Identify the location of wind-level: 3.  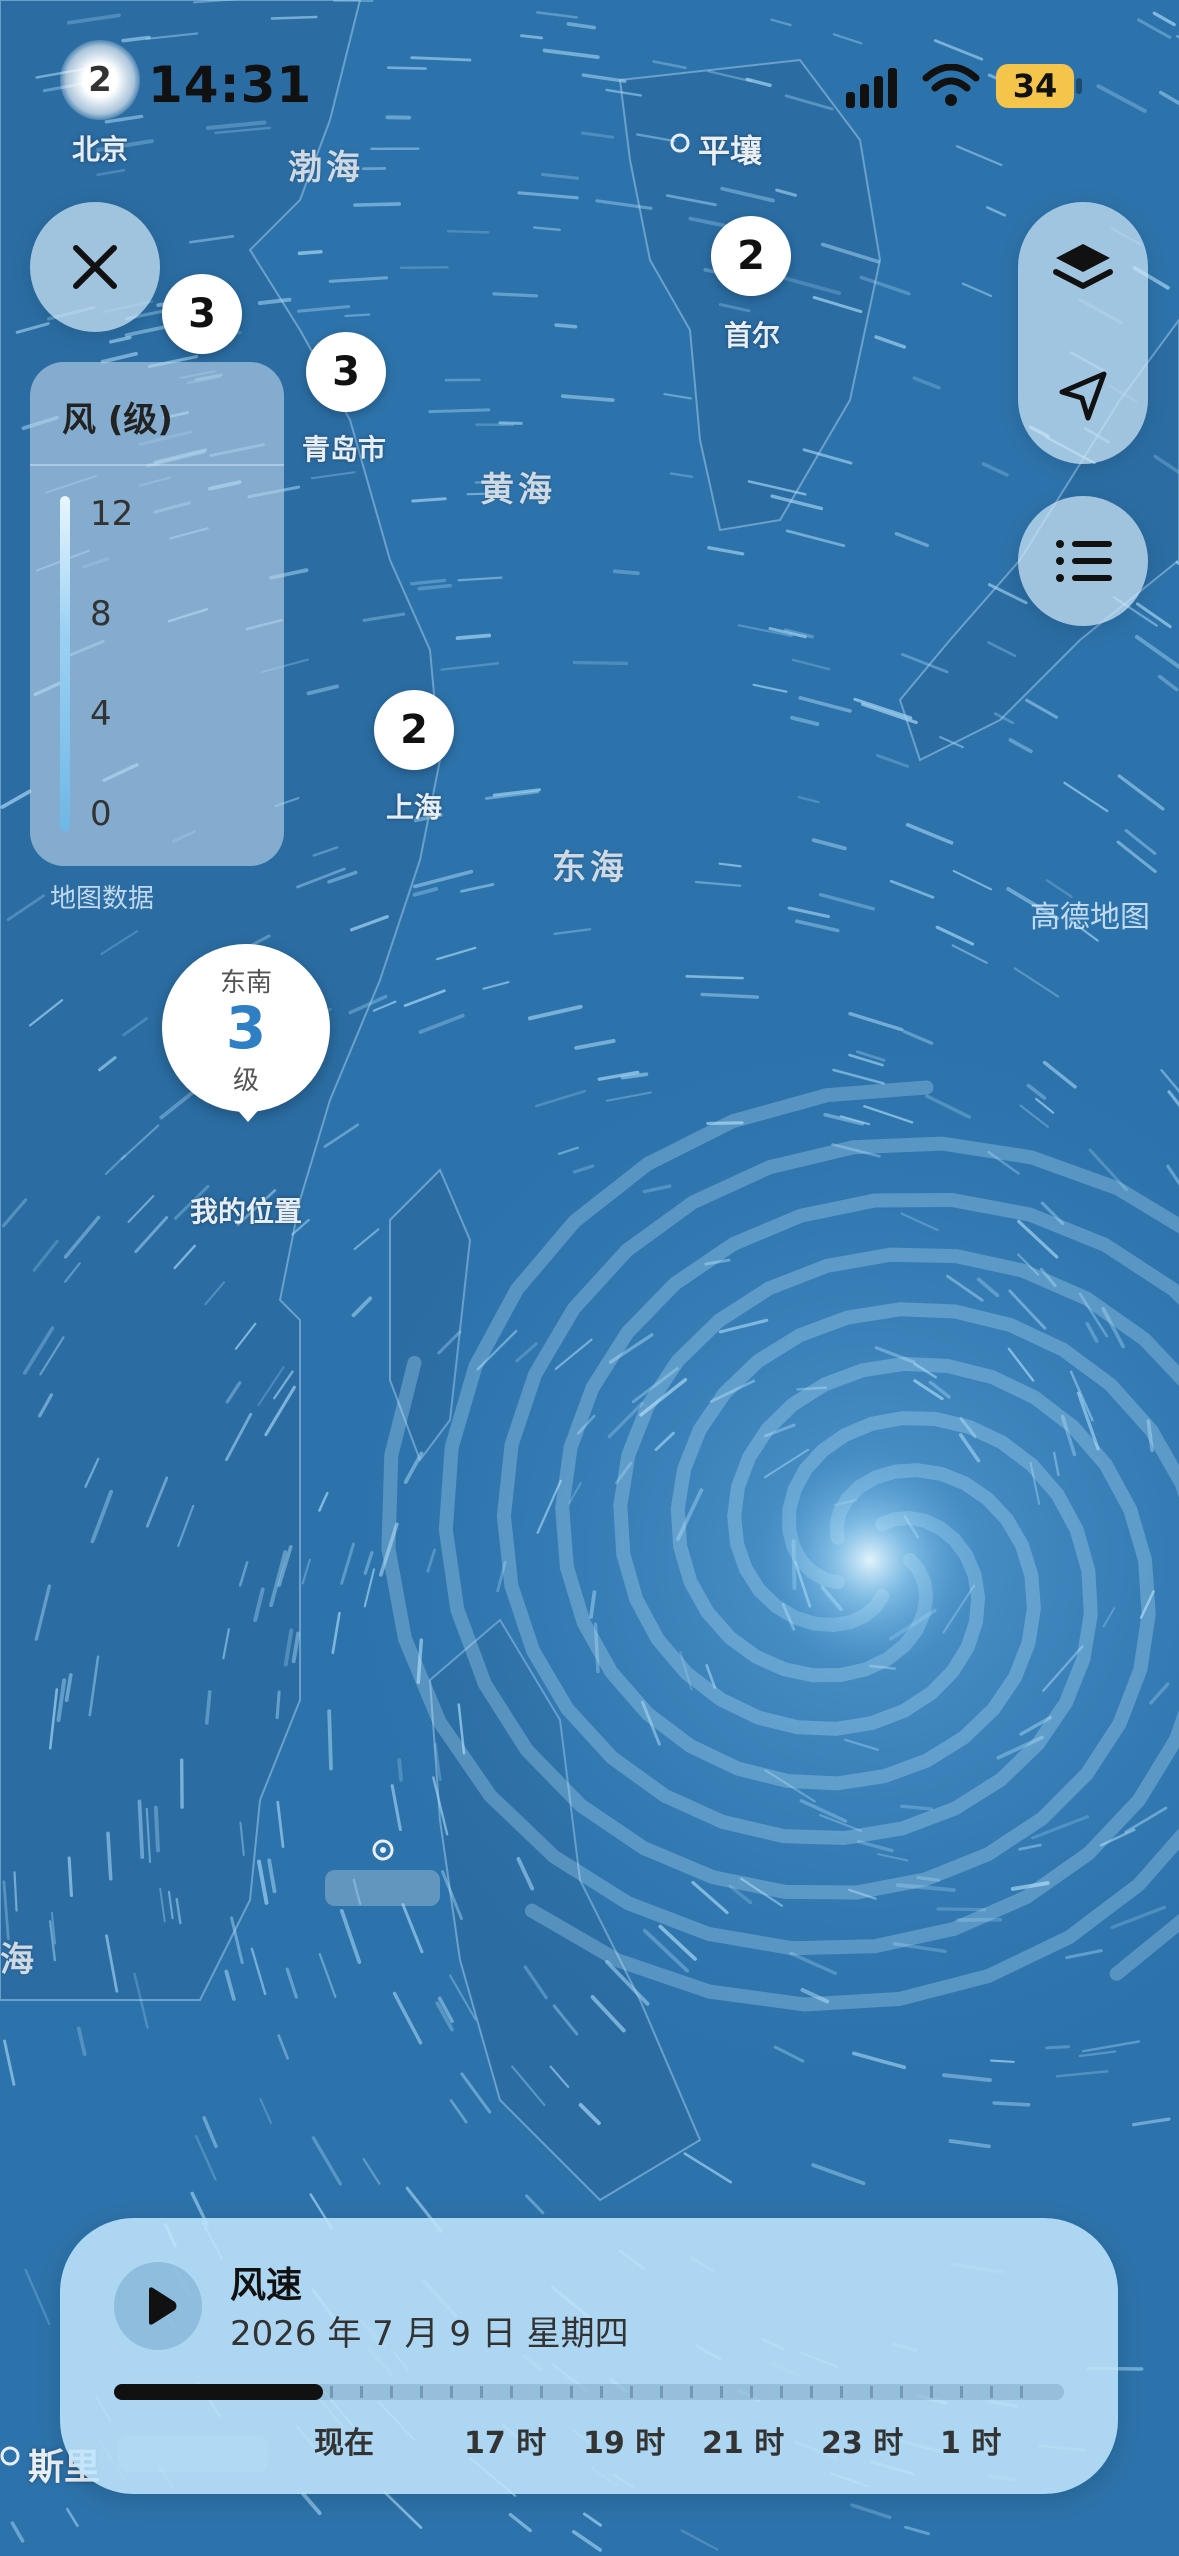
(246, 1028).